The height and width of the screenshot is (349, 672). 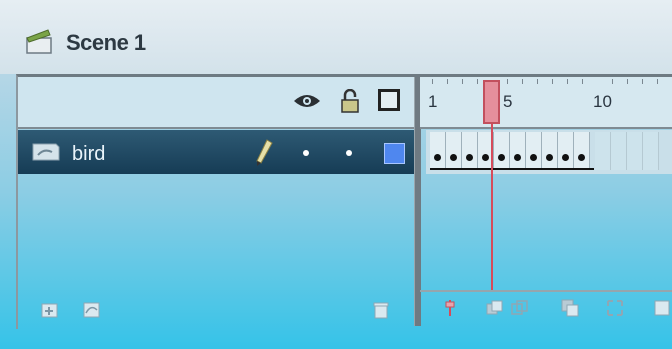 What do you see at coordinates (508, 101) in the screenshot?
I see `frame-number-5: 5` at bounding box center [508, 101].